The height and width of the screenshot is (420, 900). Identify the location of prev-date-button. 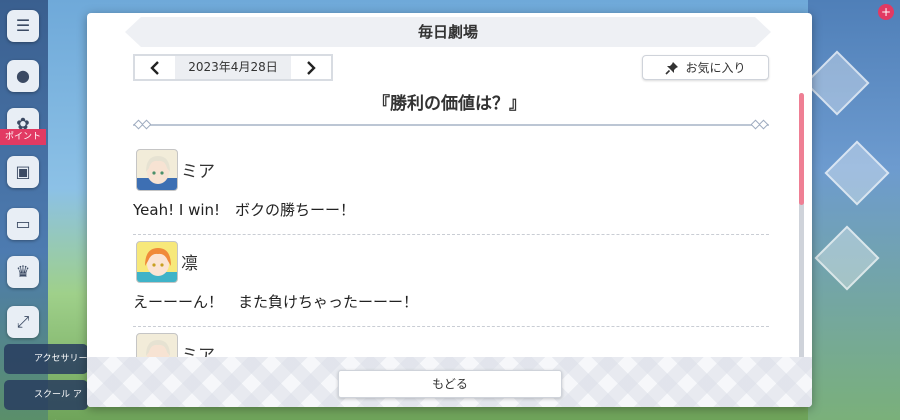
(155, 67).